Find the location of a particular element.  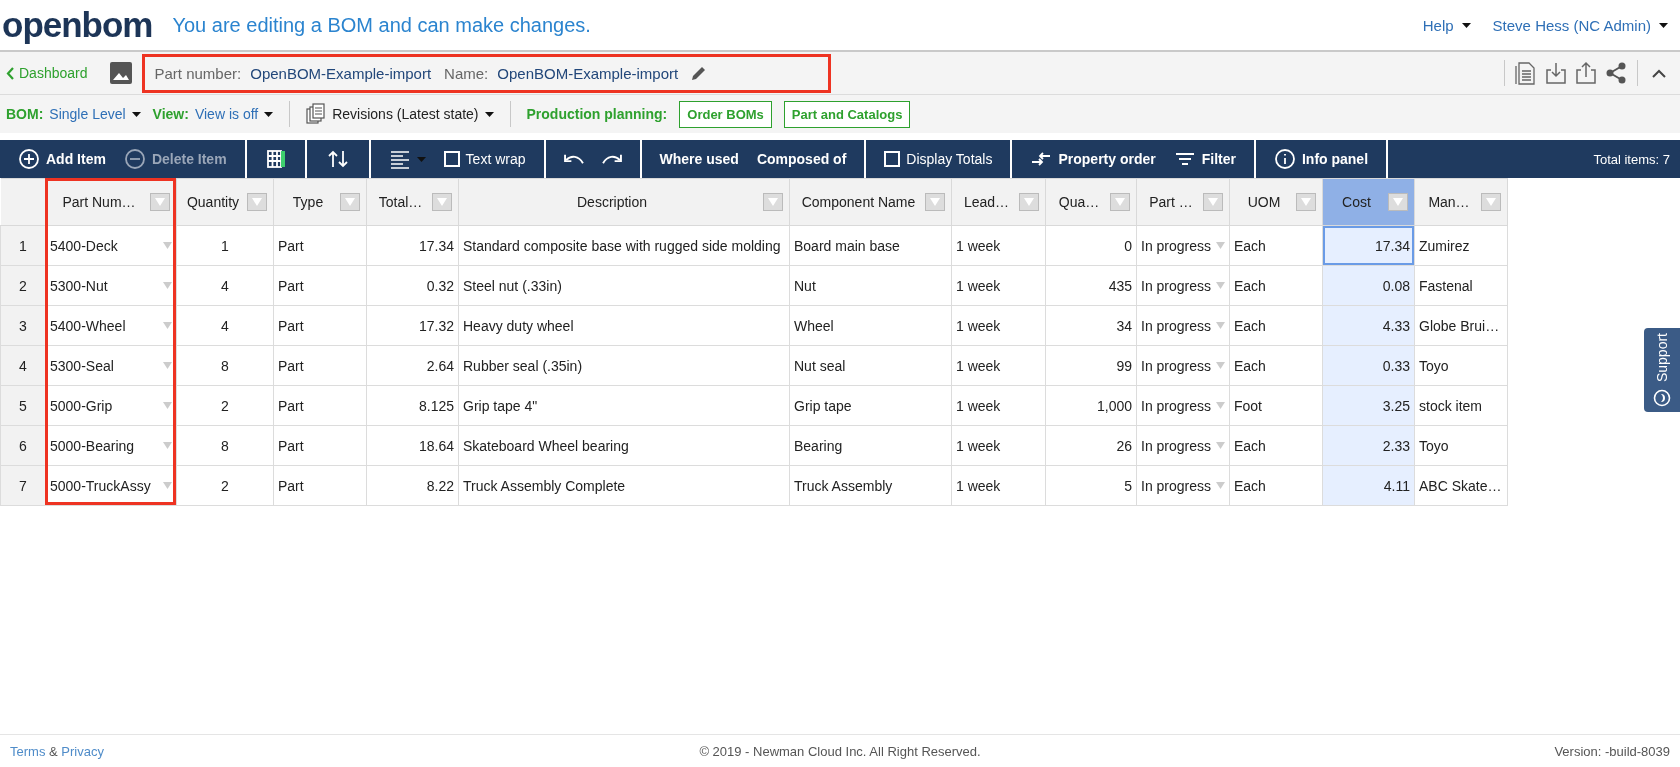

table-cell: Heavy duty wheel is located at coordinates (624, 325).